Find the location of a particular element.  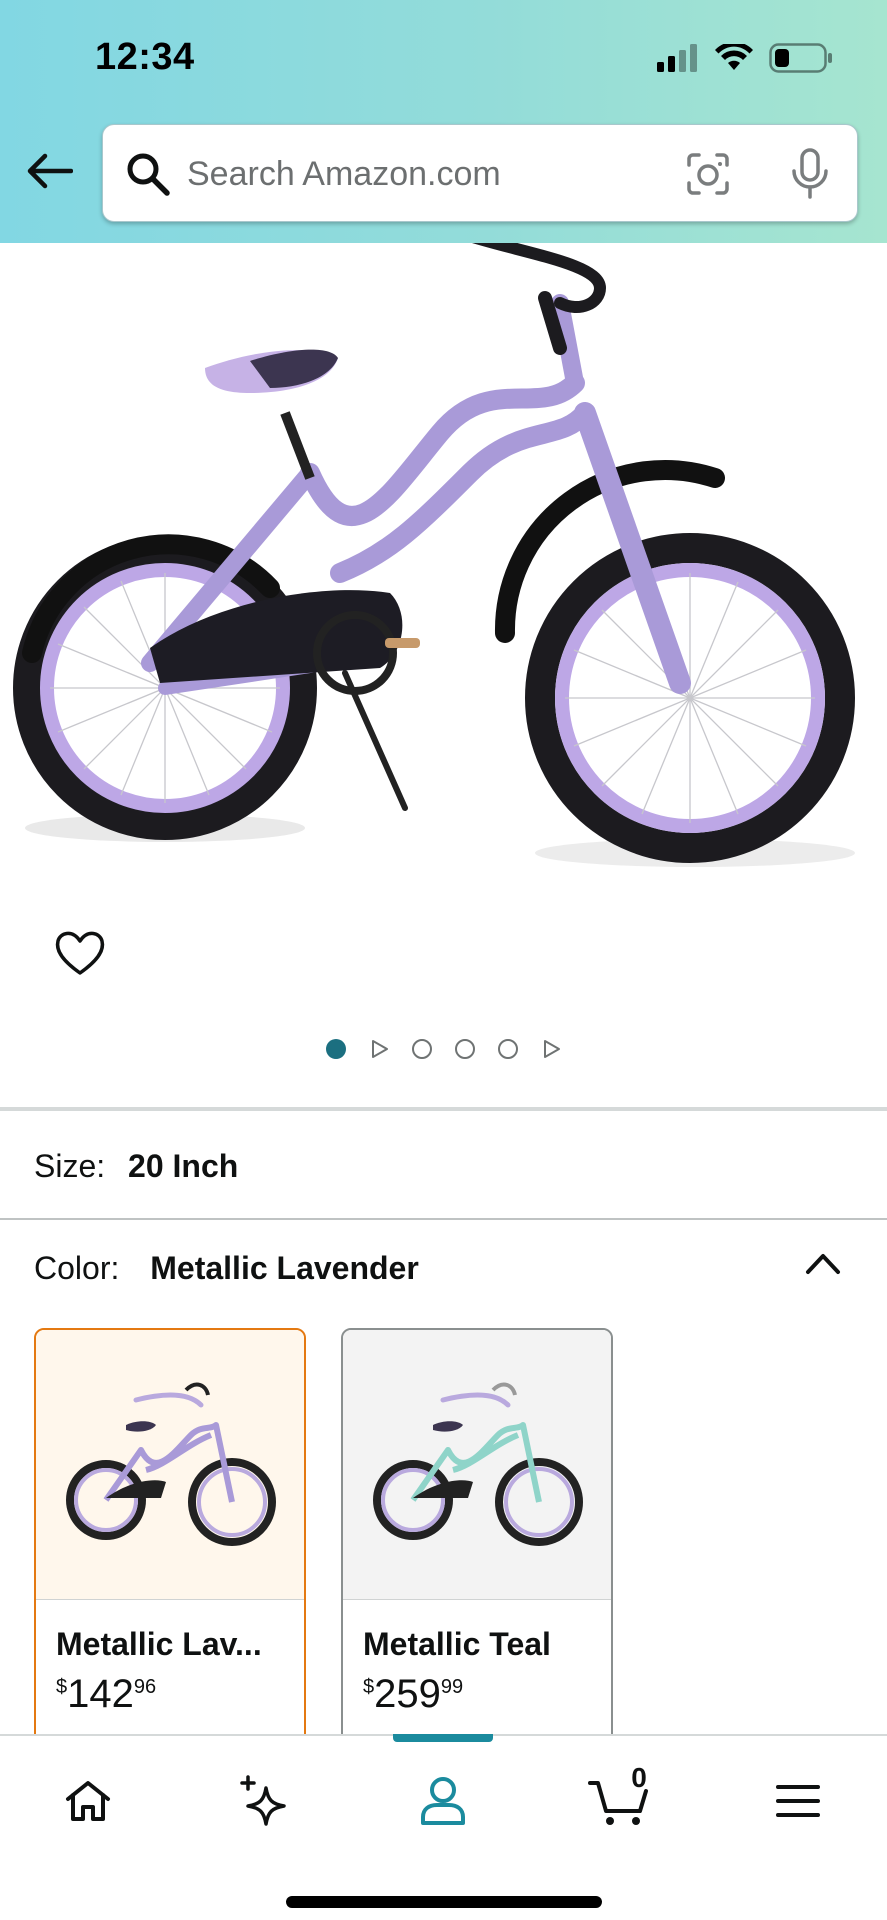

nav-rufus is located at coordinates (265, 1801).